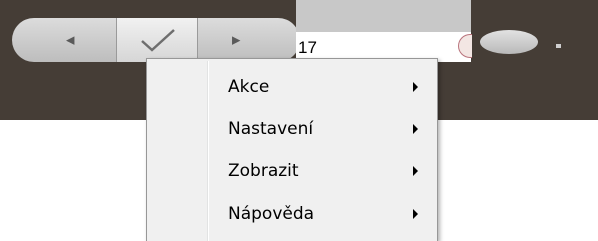 This screenshot has height=241, width=598. I want to click on dot-indicator, so click(558, 46).